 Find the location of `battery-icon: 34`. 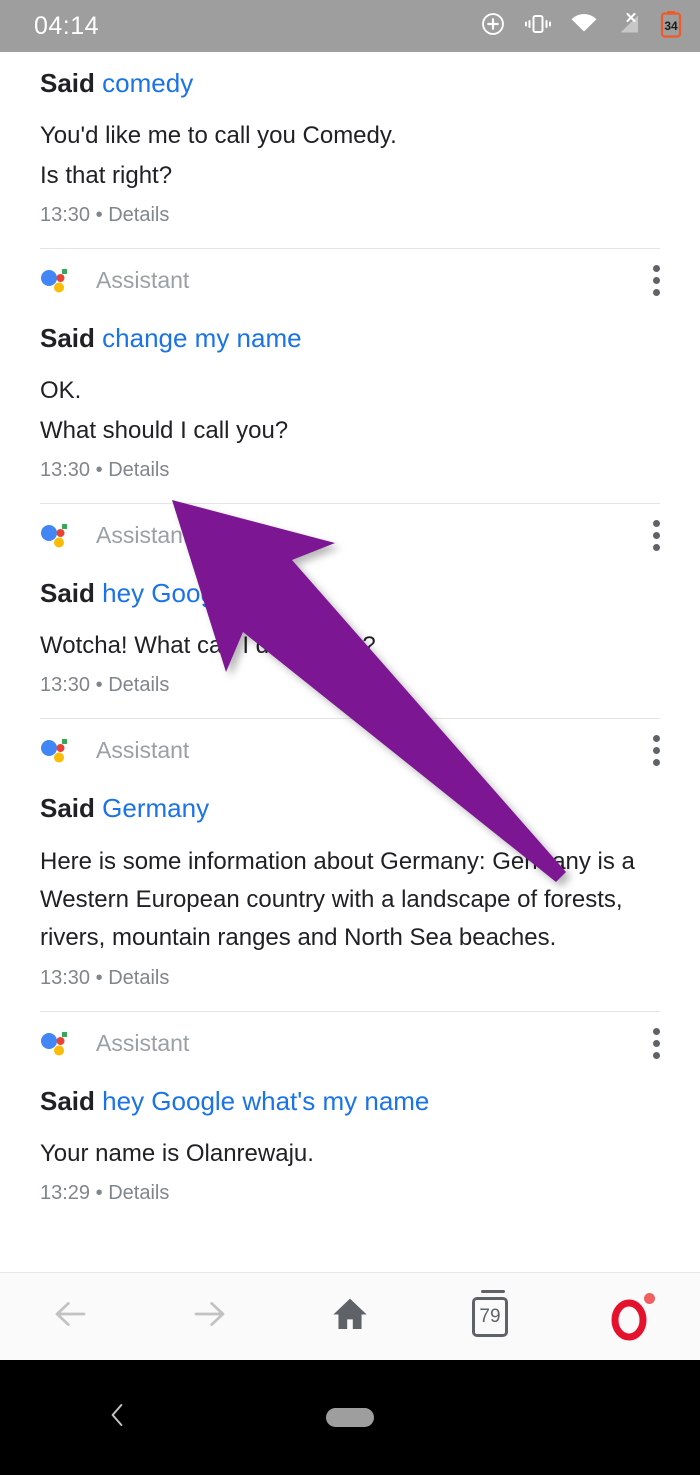

battery-icon: 34 is located at coordinates (671, 26).